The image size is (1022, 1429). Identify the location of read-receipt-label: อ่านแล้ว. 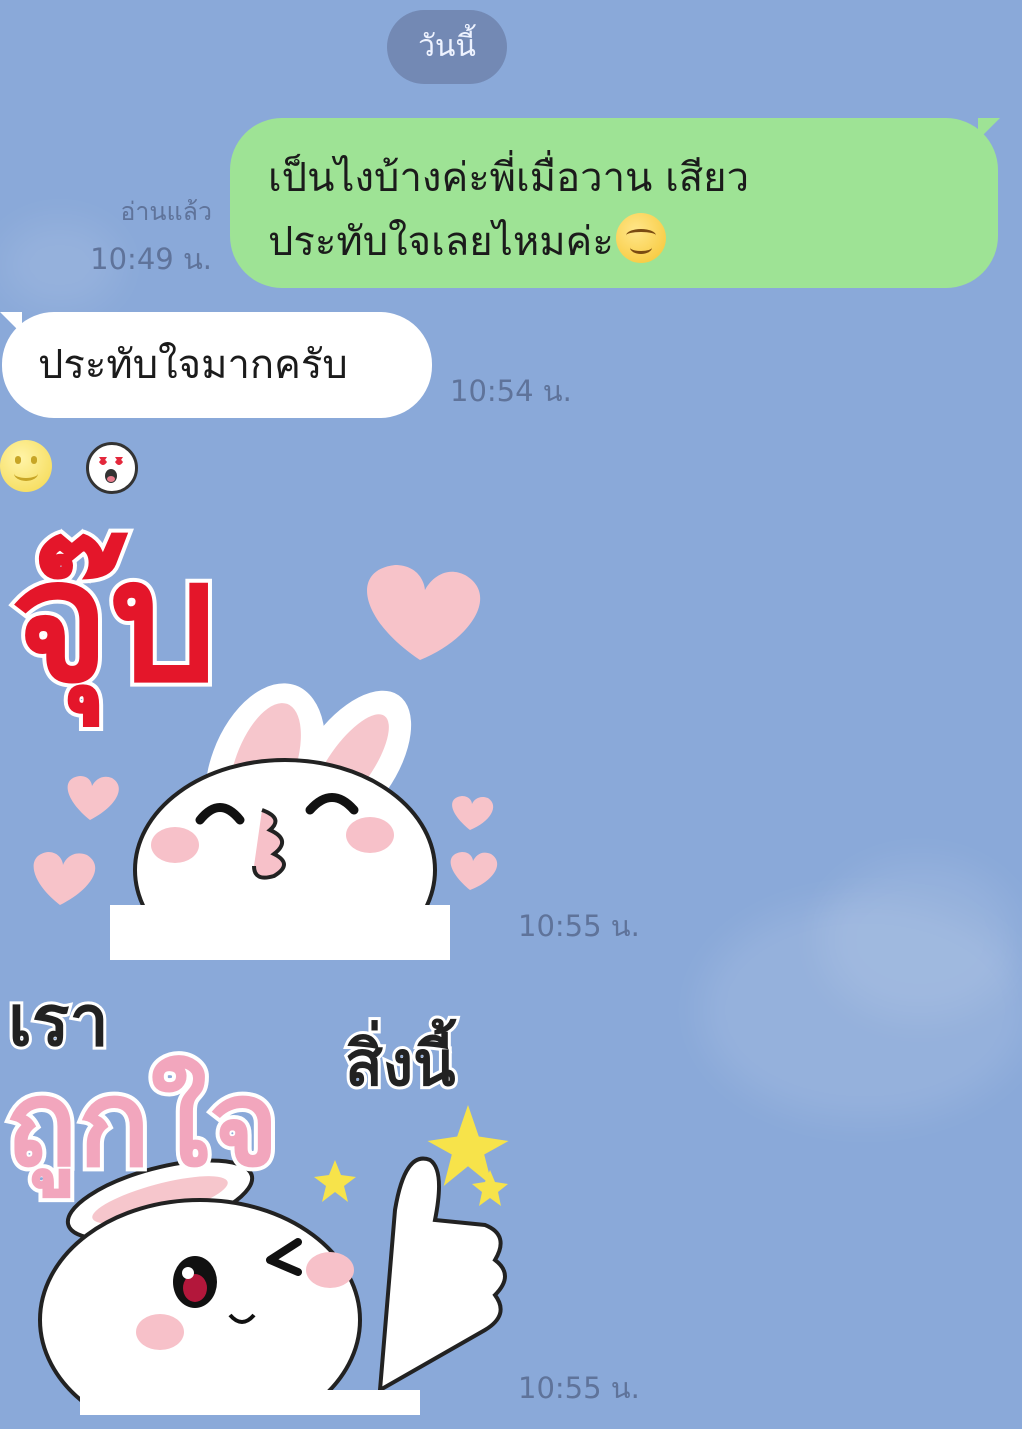
(166, 211).